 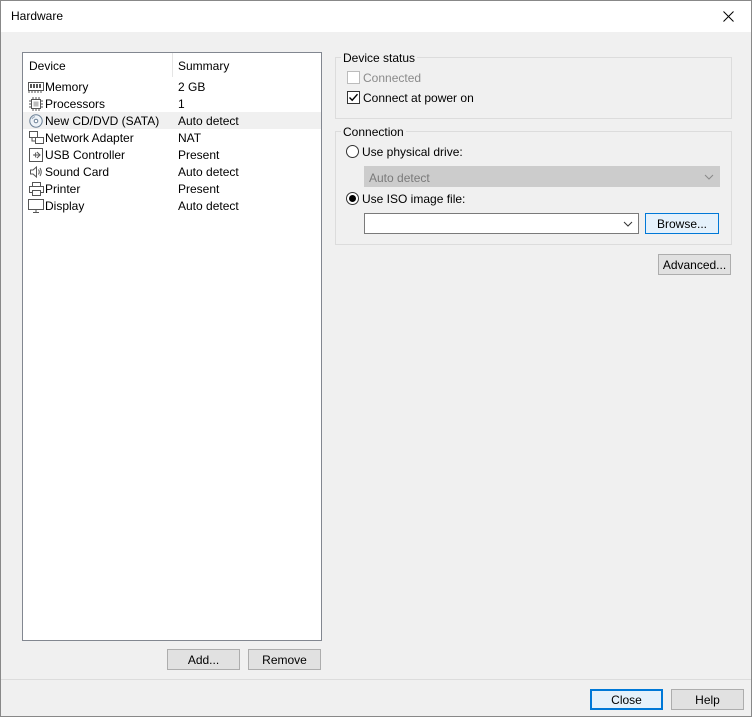 What do you see at coordinates (707, 699) in the screenshot?
I see `help-button: Help` at bounding box center [707, 699].